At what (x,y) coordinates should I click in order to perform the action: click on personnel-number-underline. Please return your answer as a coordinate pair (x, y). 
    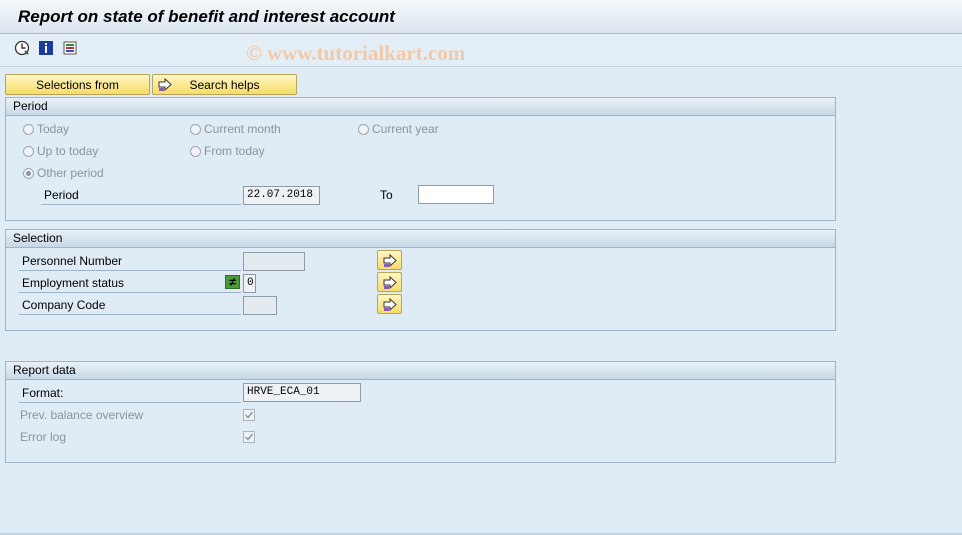
    Looking at the image, I should click on (130, 270).